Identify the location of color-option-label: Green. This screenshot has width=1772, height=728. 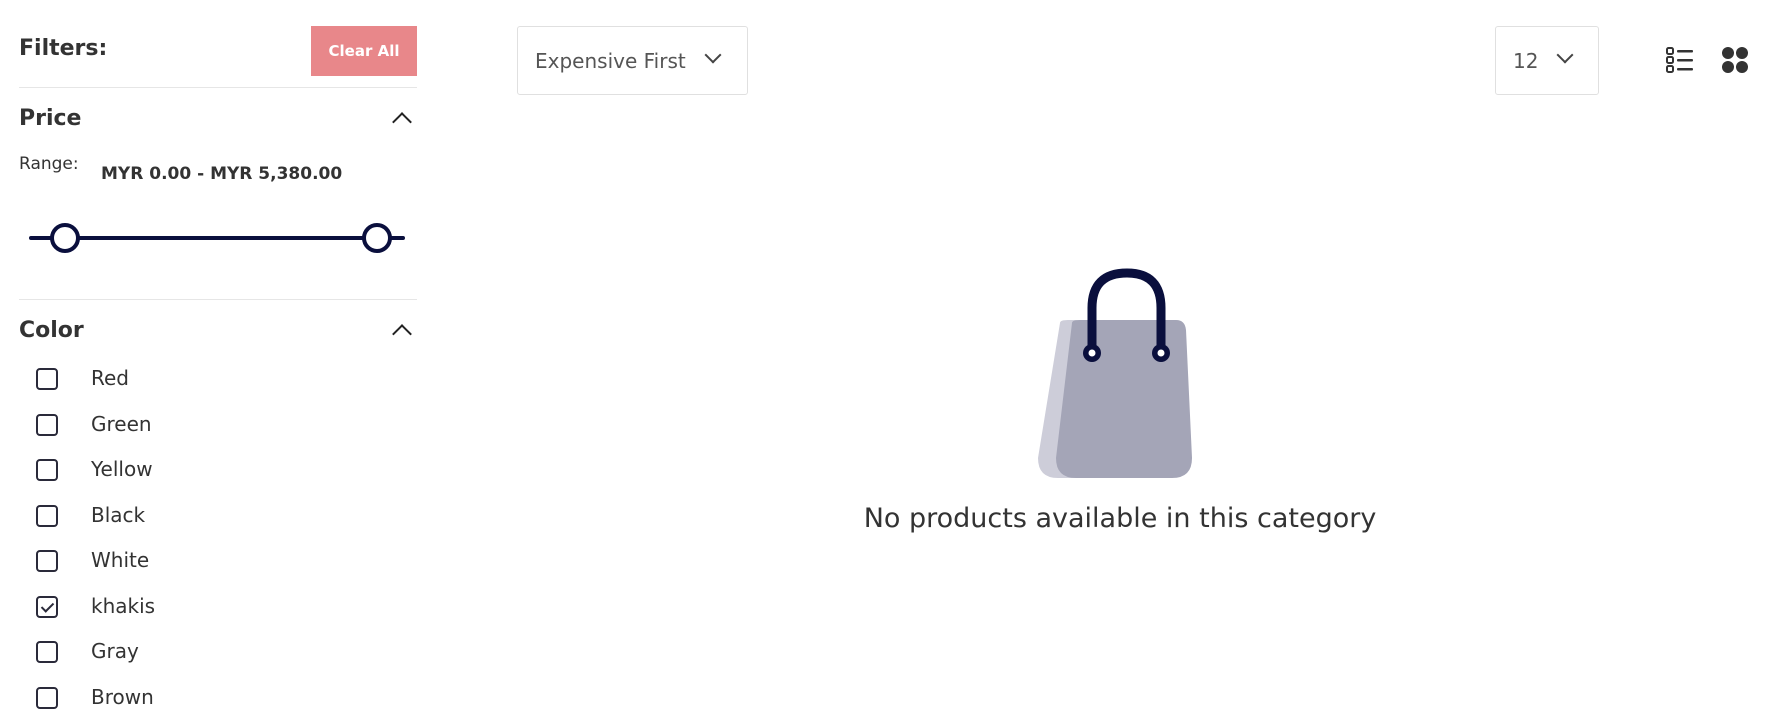
(121, 423).